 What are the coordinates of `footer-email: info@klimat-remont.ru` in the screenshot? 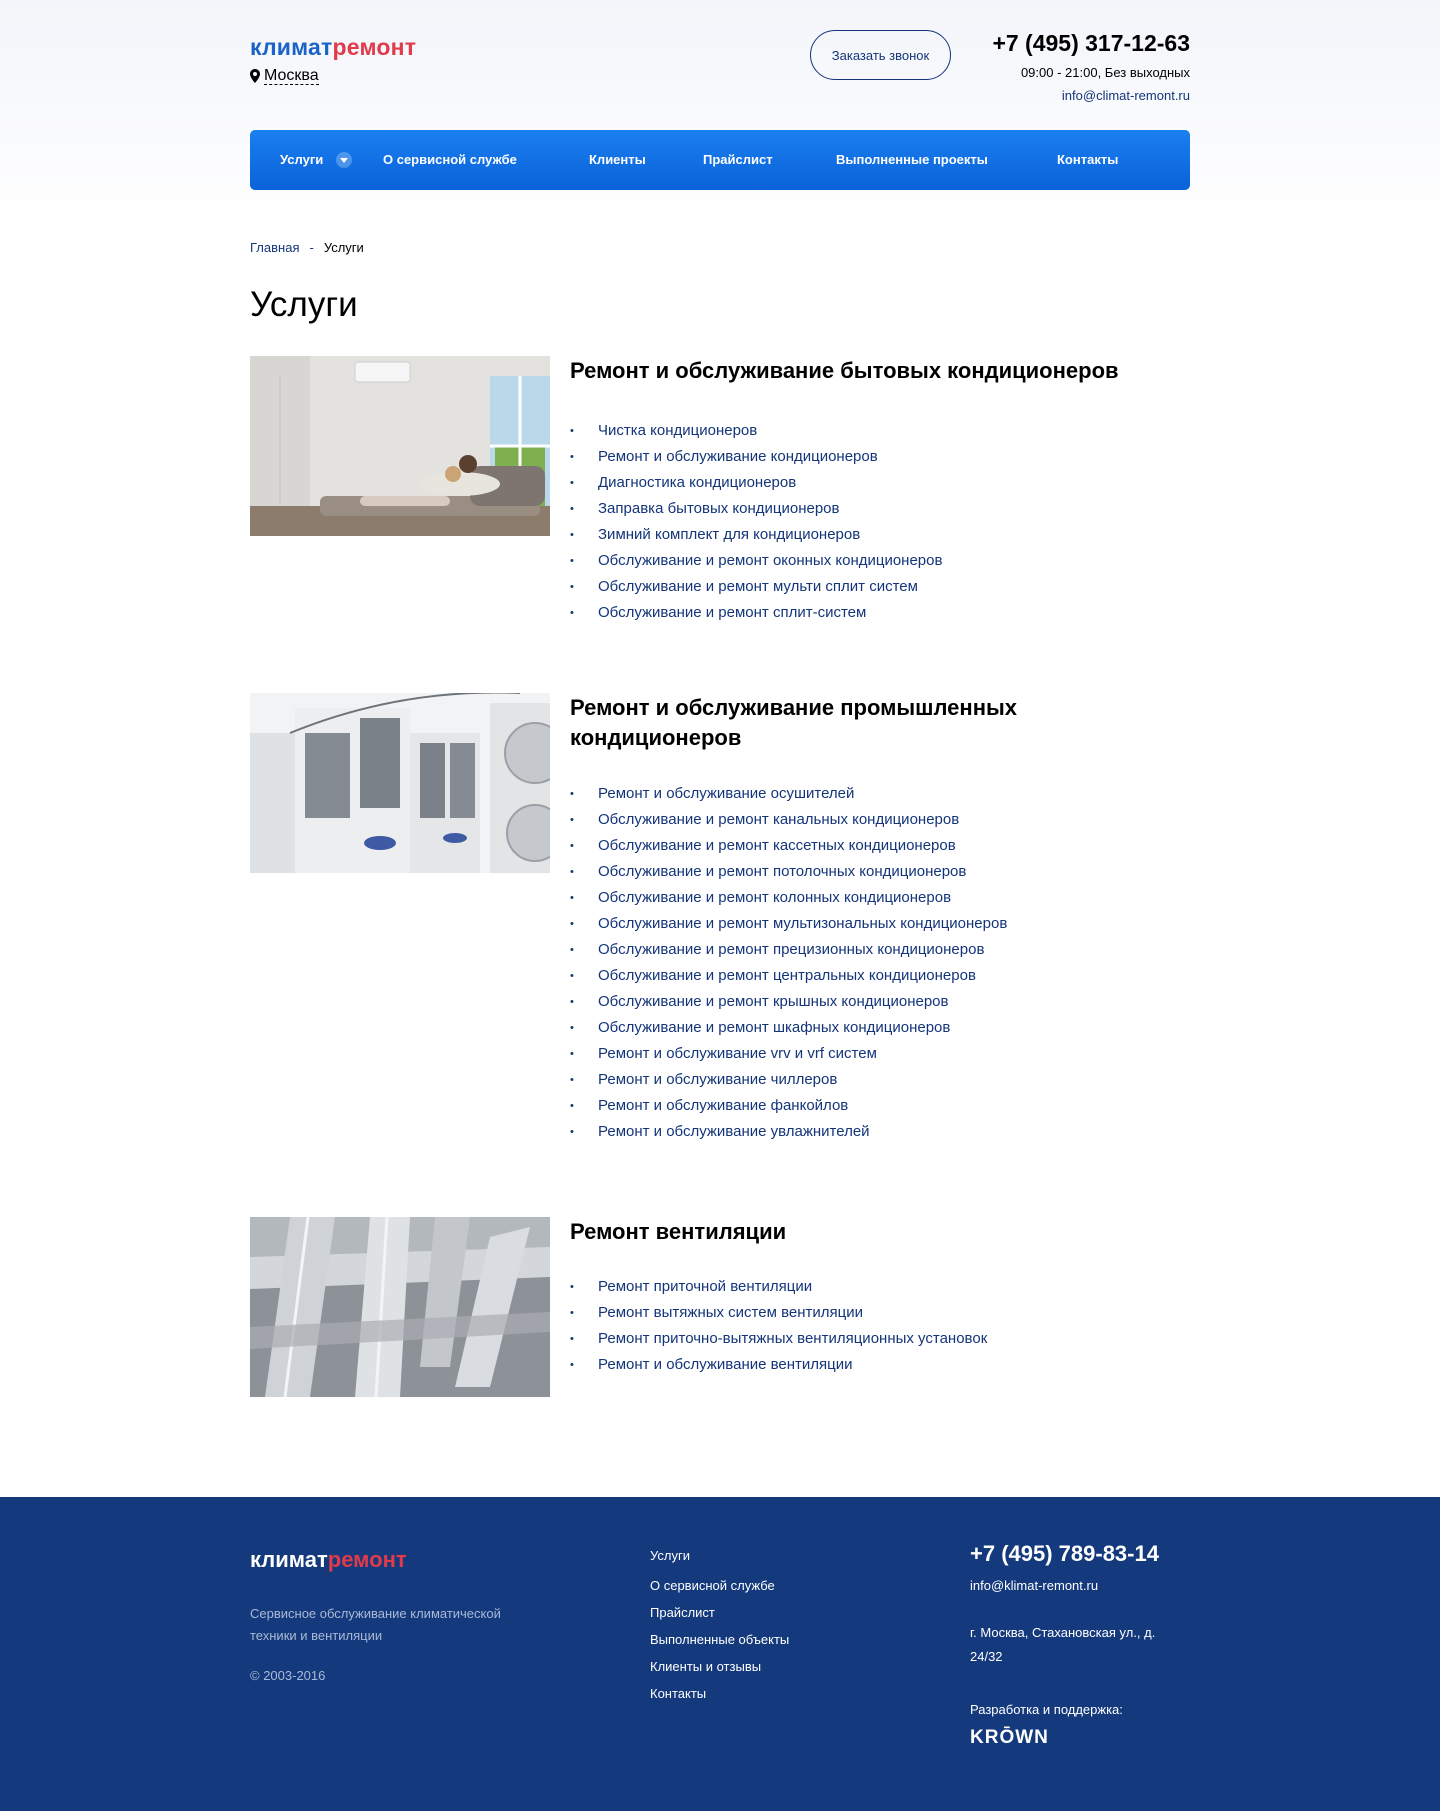 It's located at (1034, 1585).